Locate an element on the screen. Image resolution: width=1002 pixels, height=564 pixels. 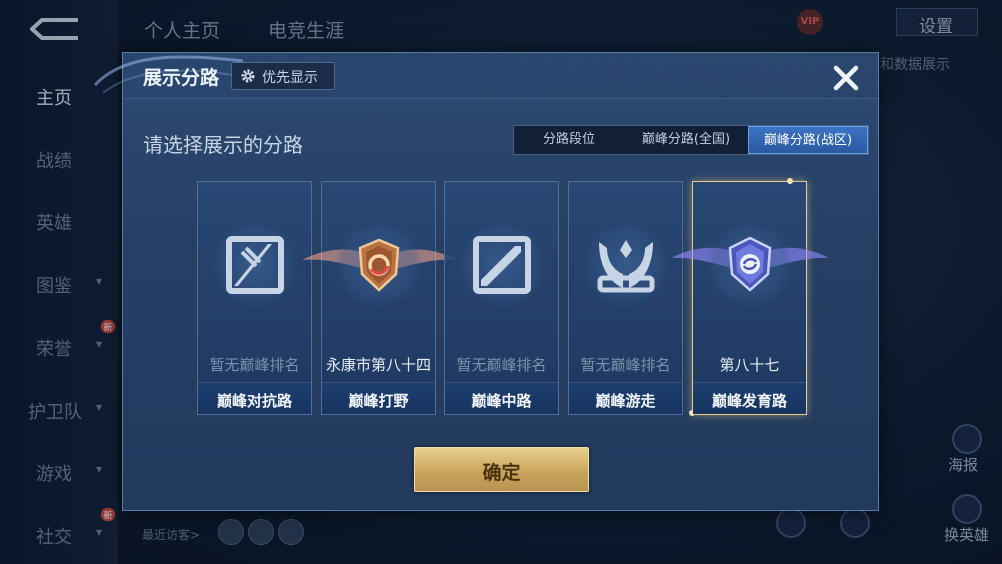
dialog-subtitle: 请选择展示的分路 is located at coordinates (223, 145).